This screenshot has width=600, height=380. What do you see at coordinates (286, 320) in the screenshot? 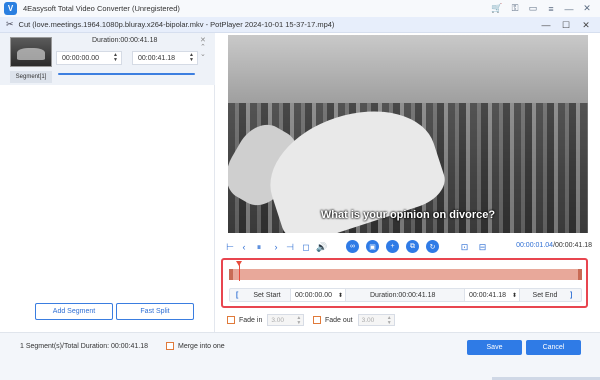
I see `fade-in-input: 3.00 ▲ ▼` at bounding box center [286, 320].